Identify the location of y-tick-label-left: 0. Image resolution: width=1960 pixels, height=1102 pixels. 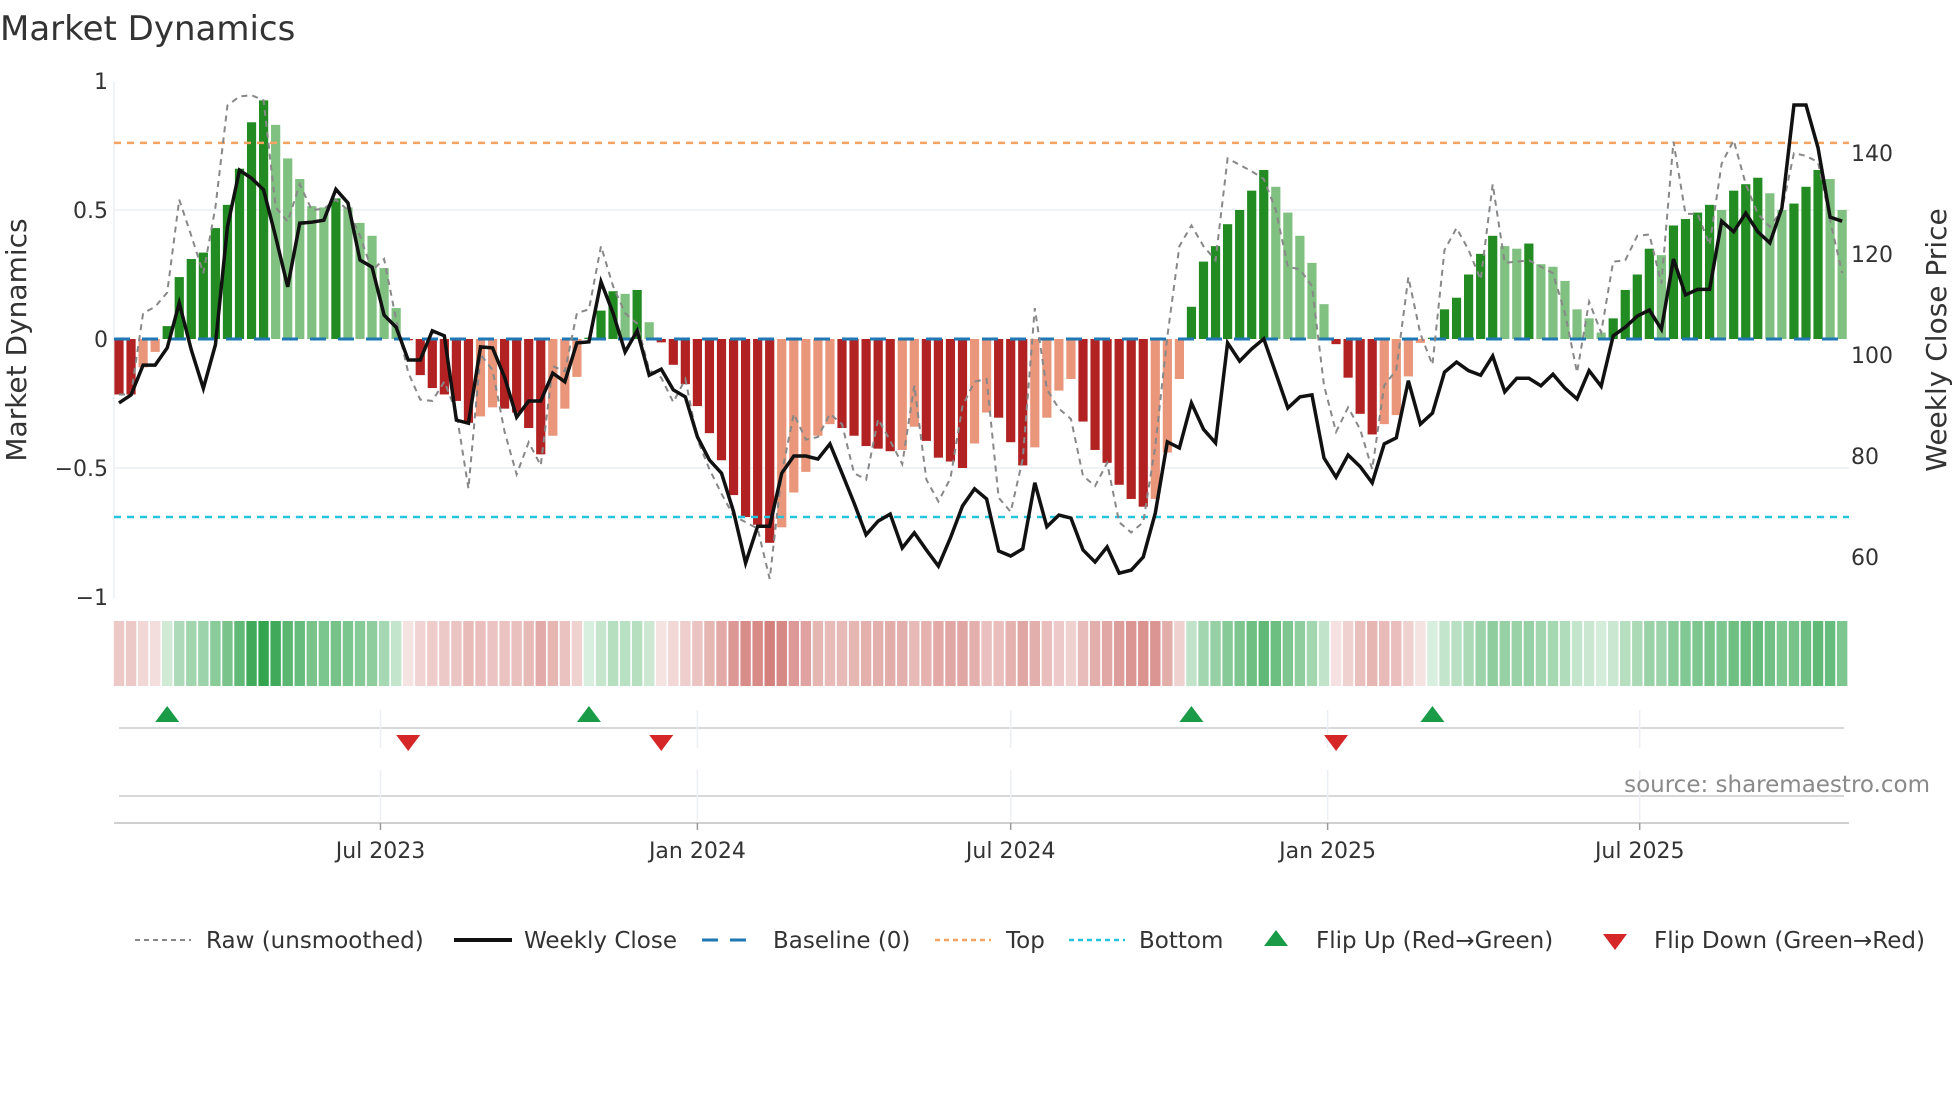
(101, 340).